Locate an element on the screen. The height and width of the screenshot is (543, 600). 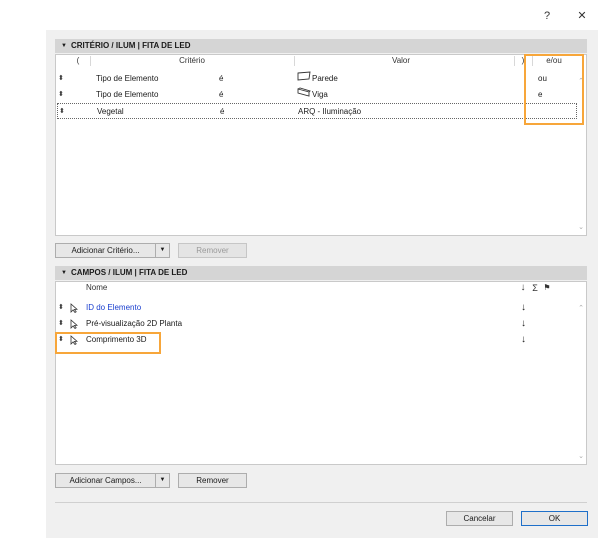
ok-button: OK is located at coordinates (554, 518).